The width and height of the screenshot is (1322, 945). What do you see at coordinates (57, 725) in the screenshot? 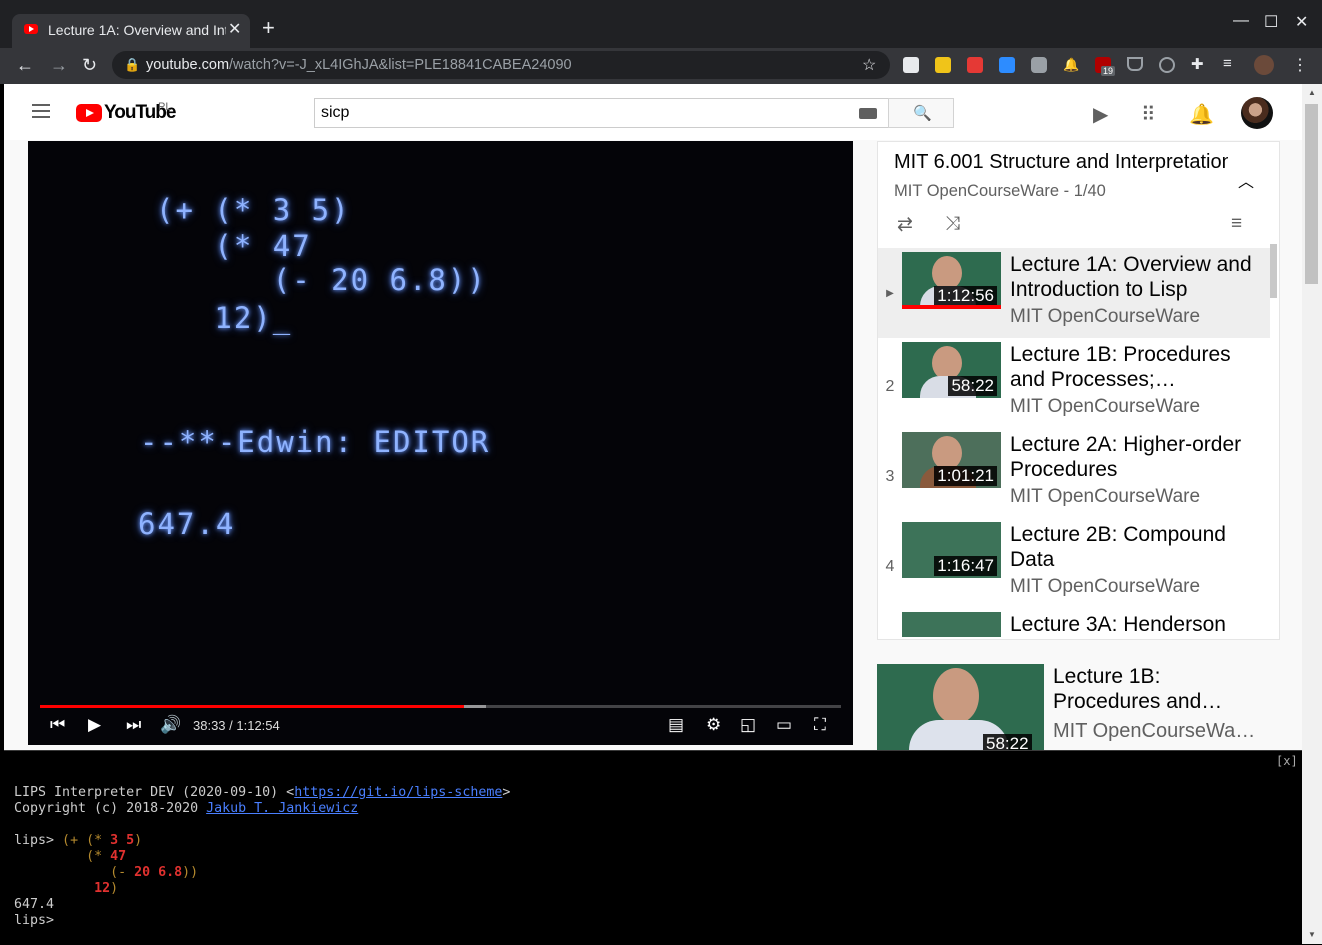
I see `previous-icon: ⏮` at bounding box center [57, 725].